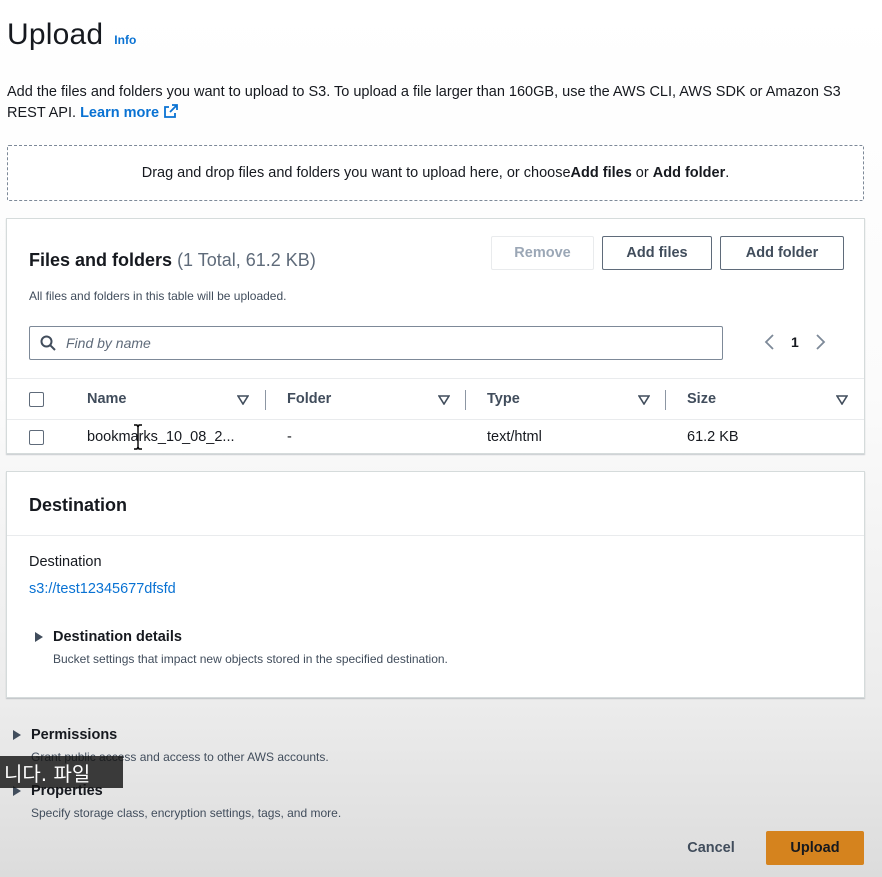 The image size is (882, 877). Describe the element at coordinates (36, 437) in the screenshot. I see `row-checkbox` at that location.